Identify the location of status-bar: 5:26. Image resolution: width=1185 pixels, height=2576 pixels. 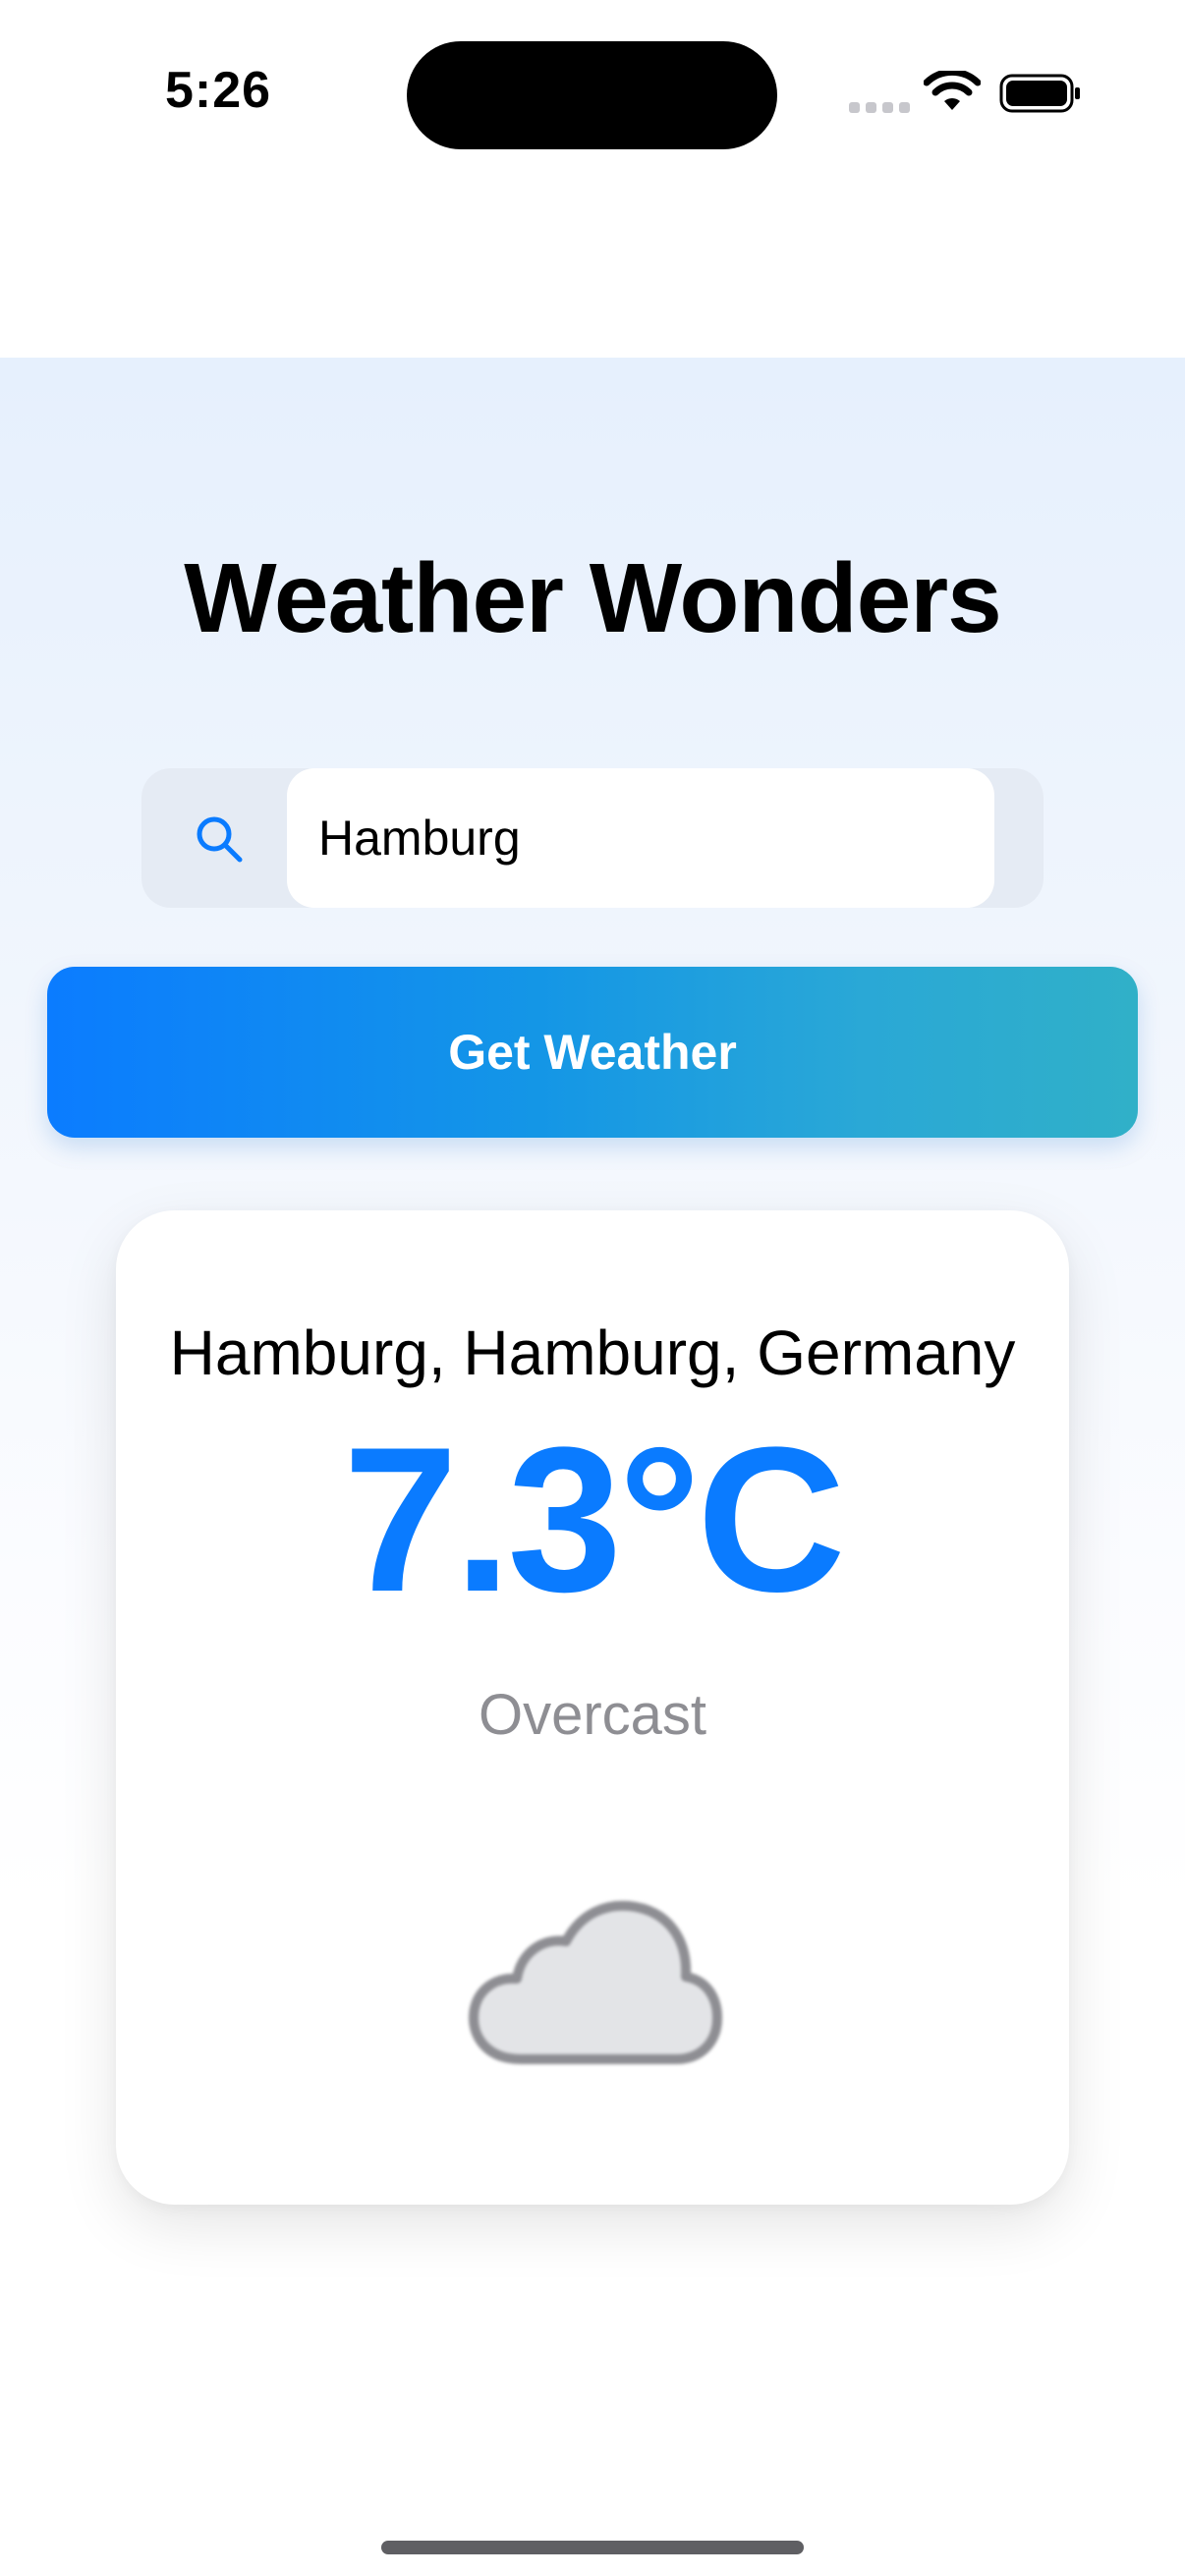
(592, 93).